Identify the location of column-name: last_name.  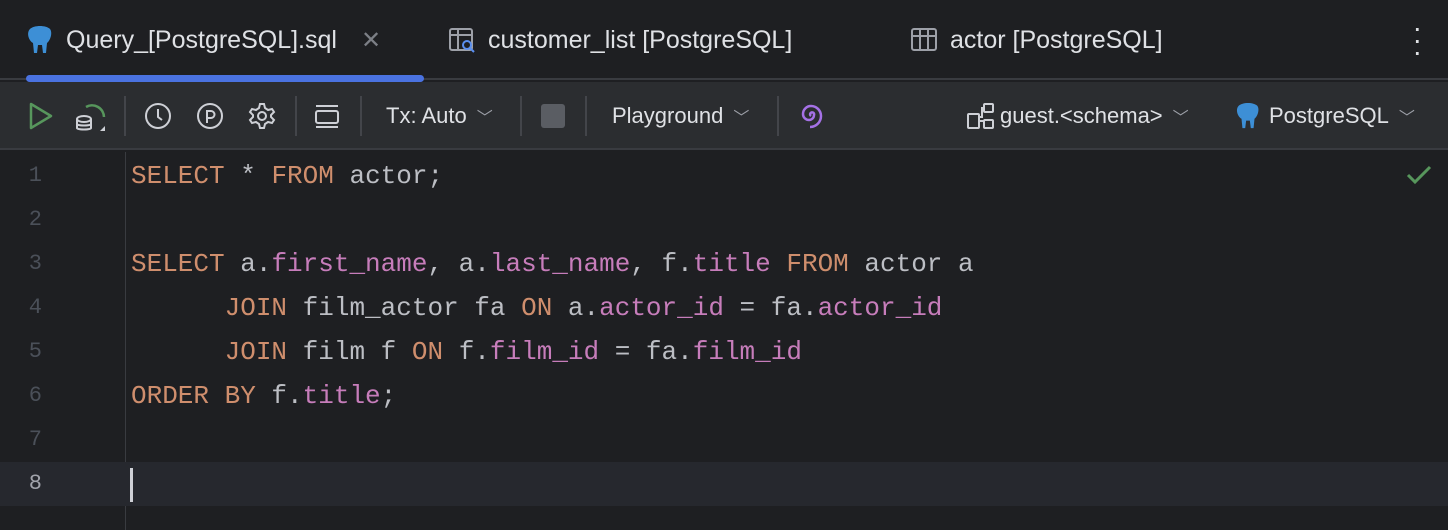
(560, 264).